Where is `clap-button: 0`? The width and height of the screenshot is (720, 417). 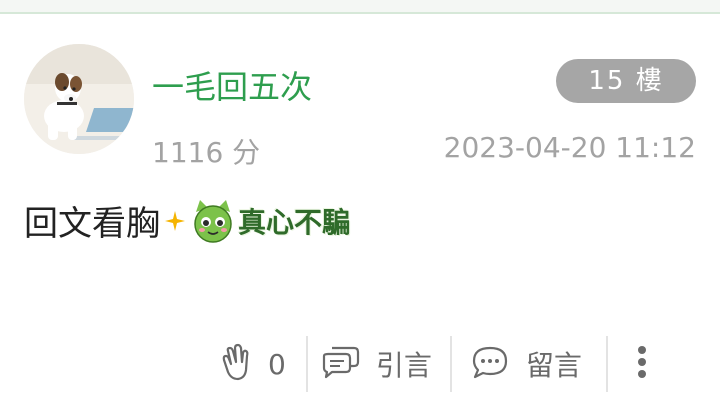 clap-button: 0 is located at coordinates (258, 364).